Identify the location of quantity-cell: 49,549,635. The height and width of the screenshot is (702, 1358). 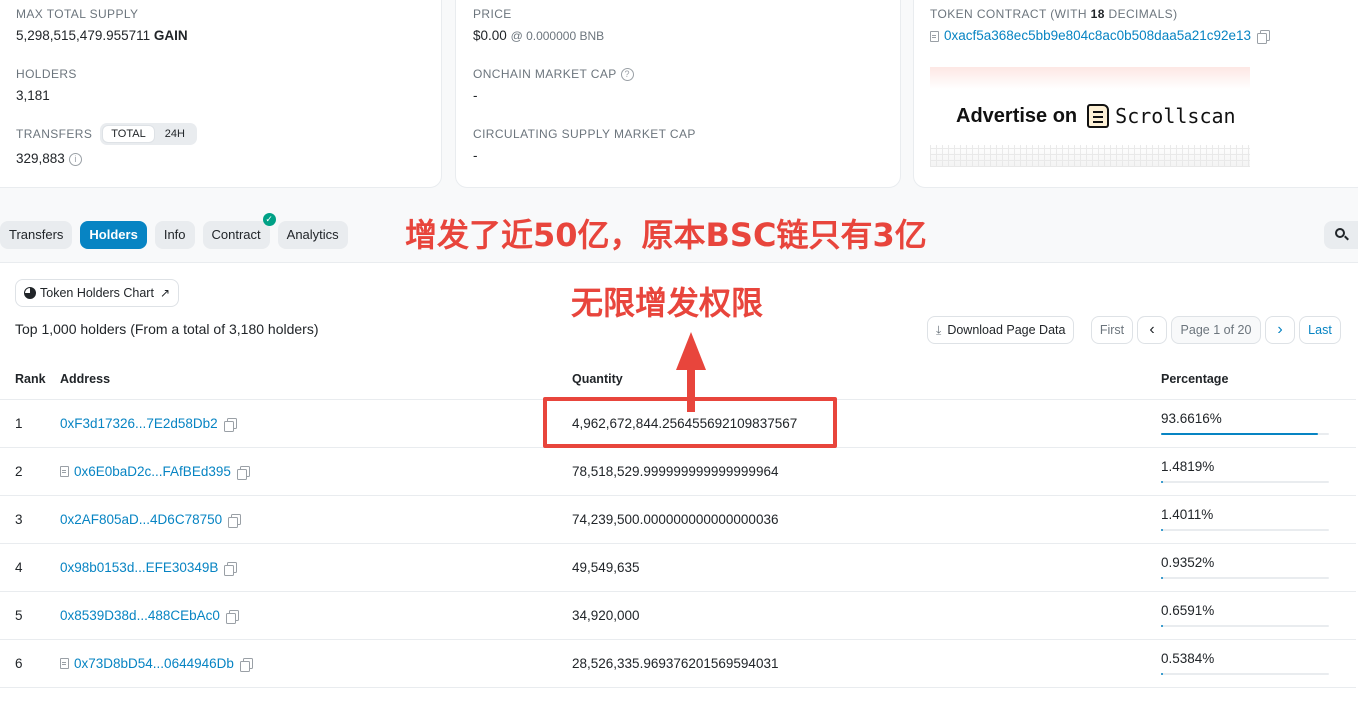
(866, 567).